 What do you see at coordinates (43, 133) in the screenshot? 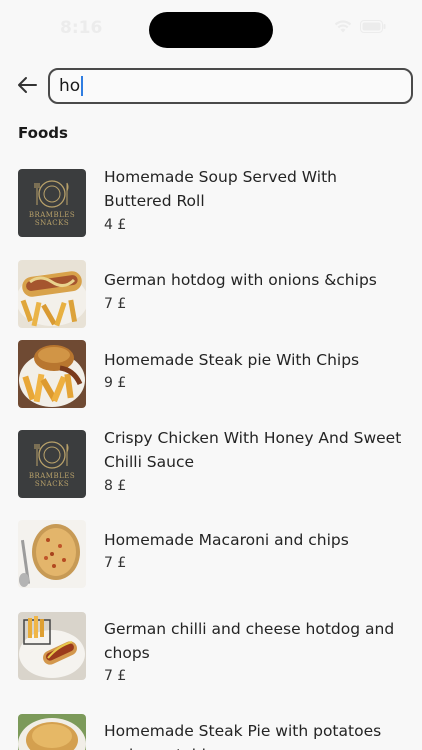
I see `section-title: Foods` at bounding box center [43, 133].